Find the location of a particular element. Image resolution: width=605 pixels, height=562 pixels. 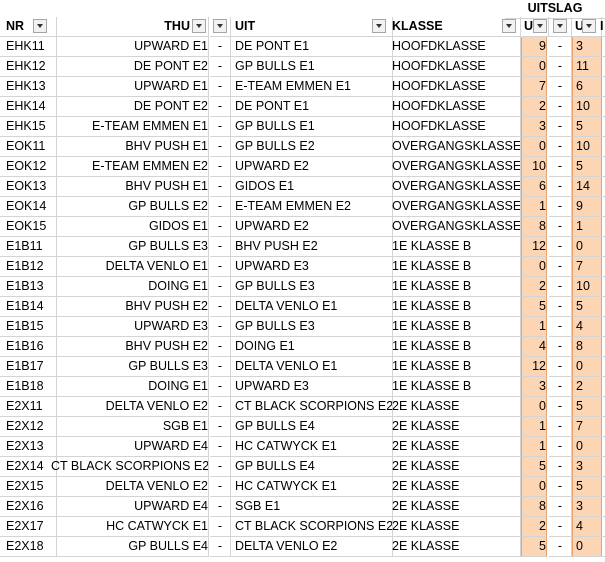

nr-cell: EHK15 is located at coordinates (28, 127).